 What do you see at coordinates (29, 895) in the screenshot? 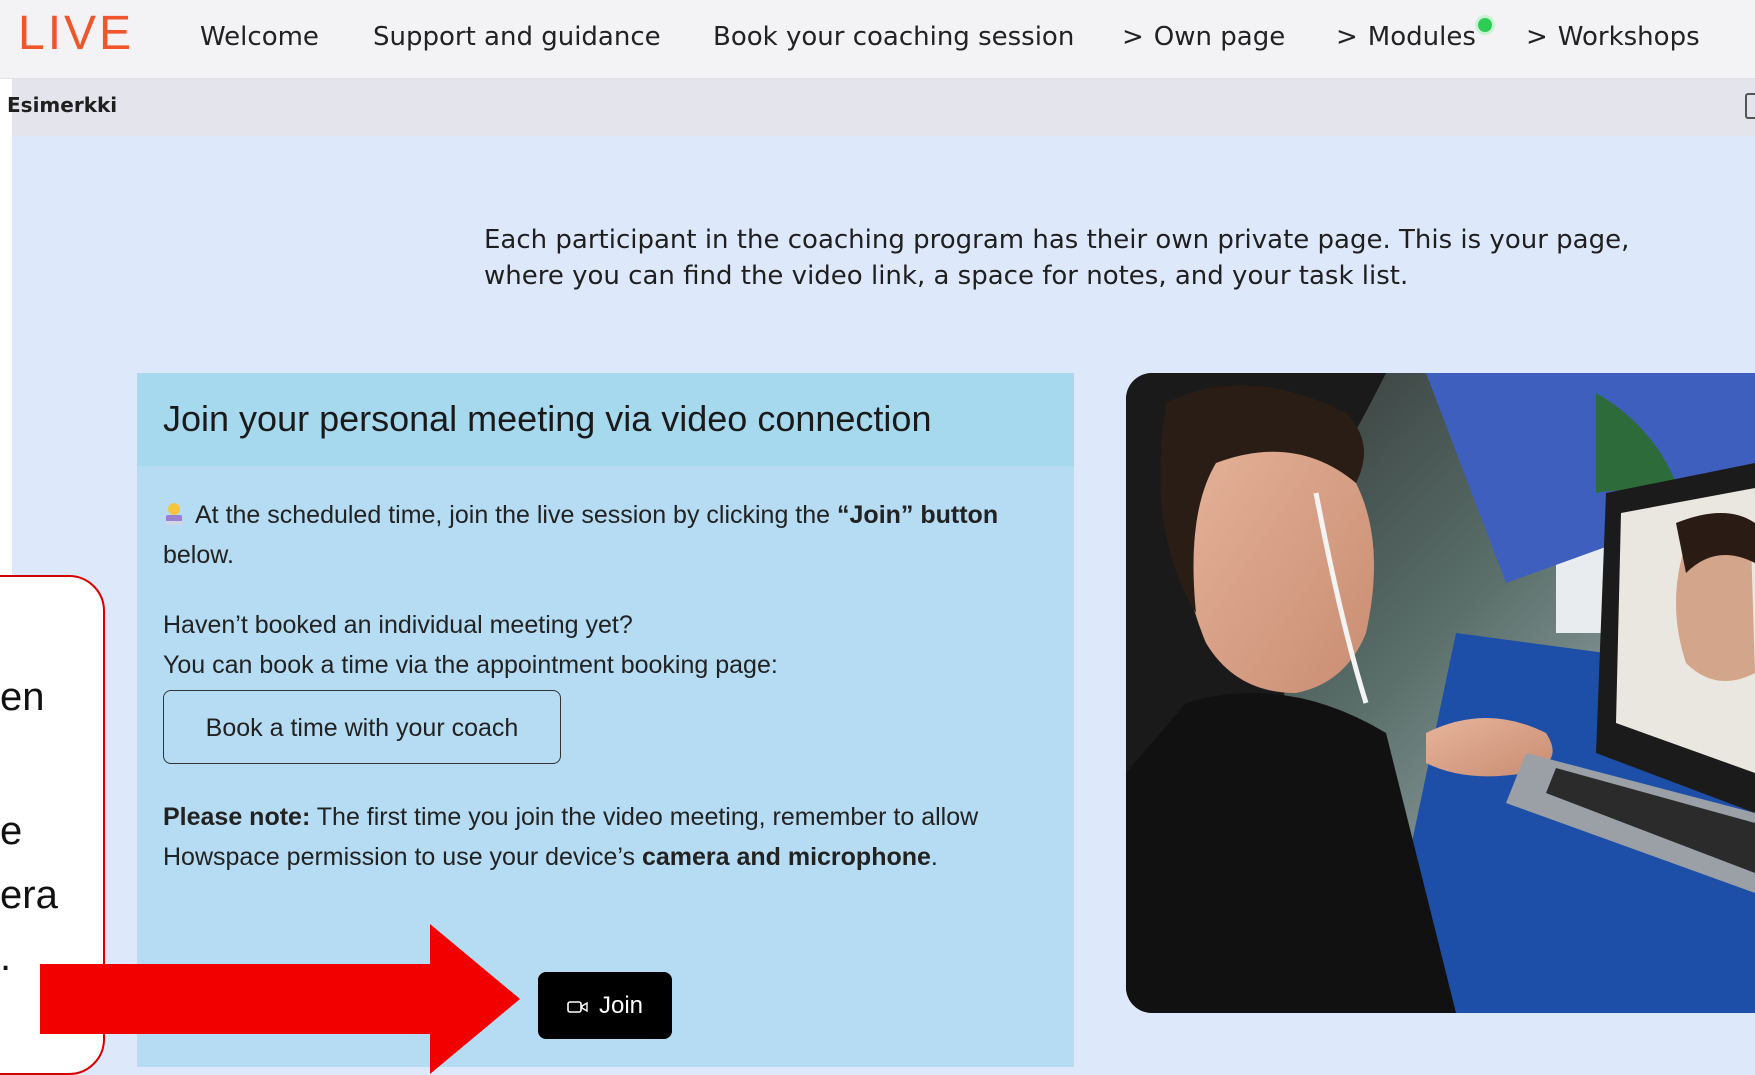
I see `callout-line-3: era` at bounding box center [29, 895].